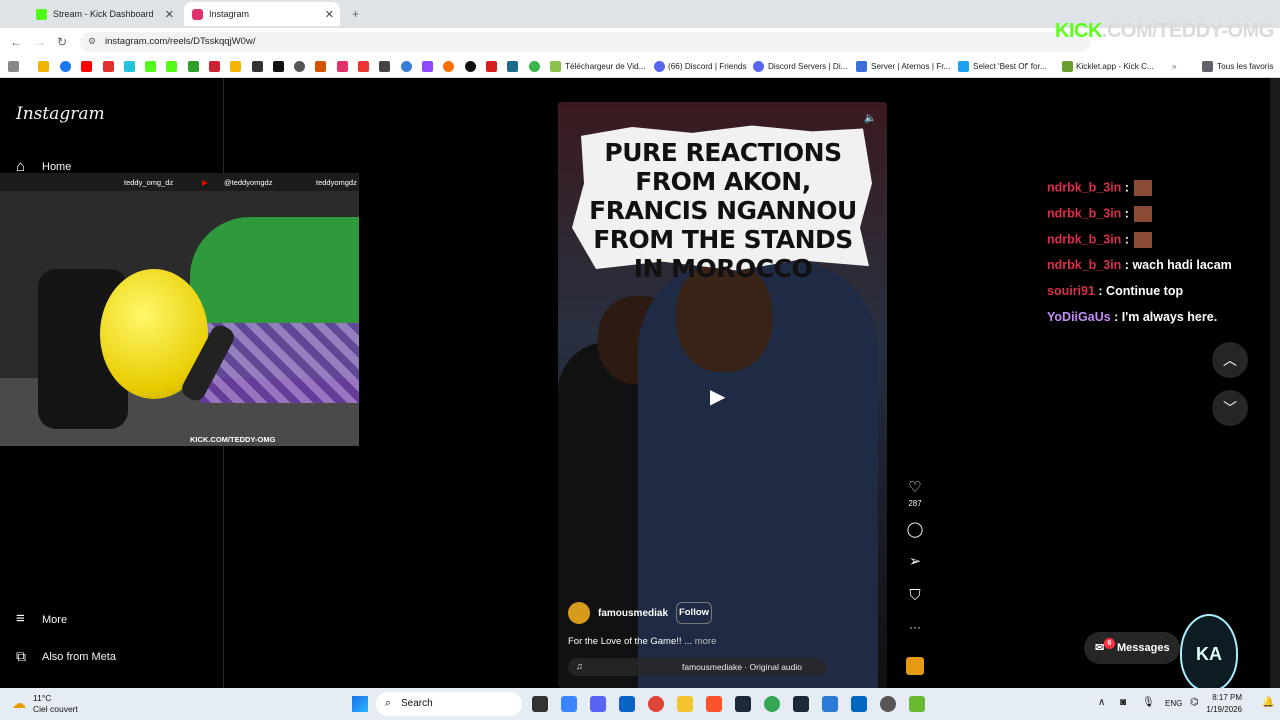  I want to click on tray-language: ENG, so click(1173, 703).